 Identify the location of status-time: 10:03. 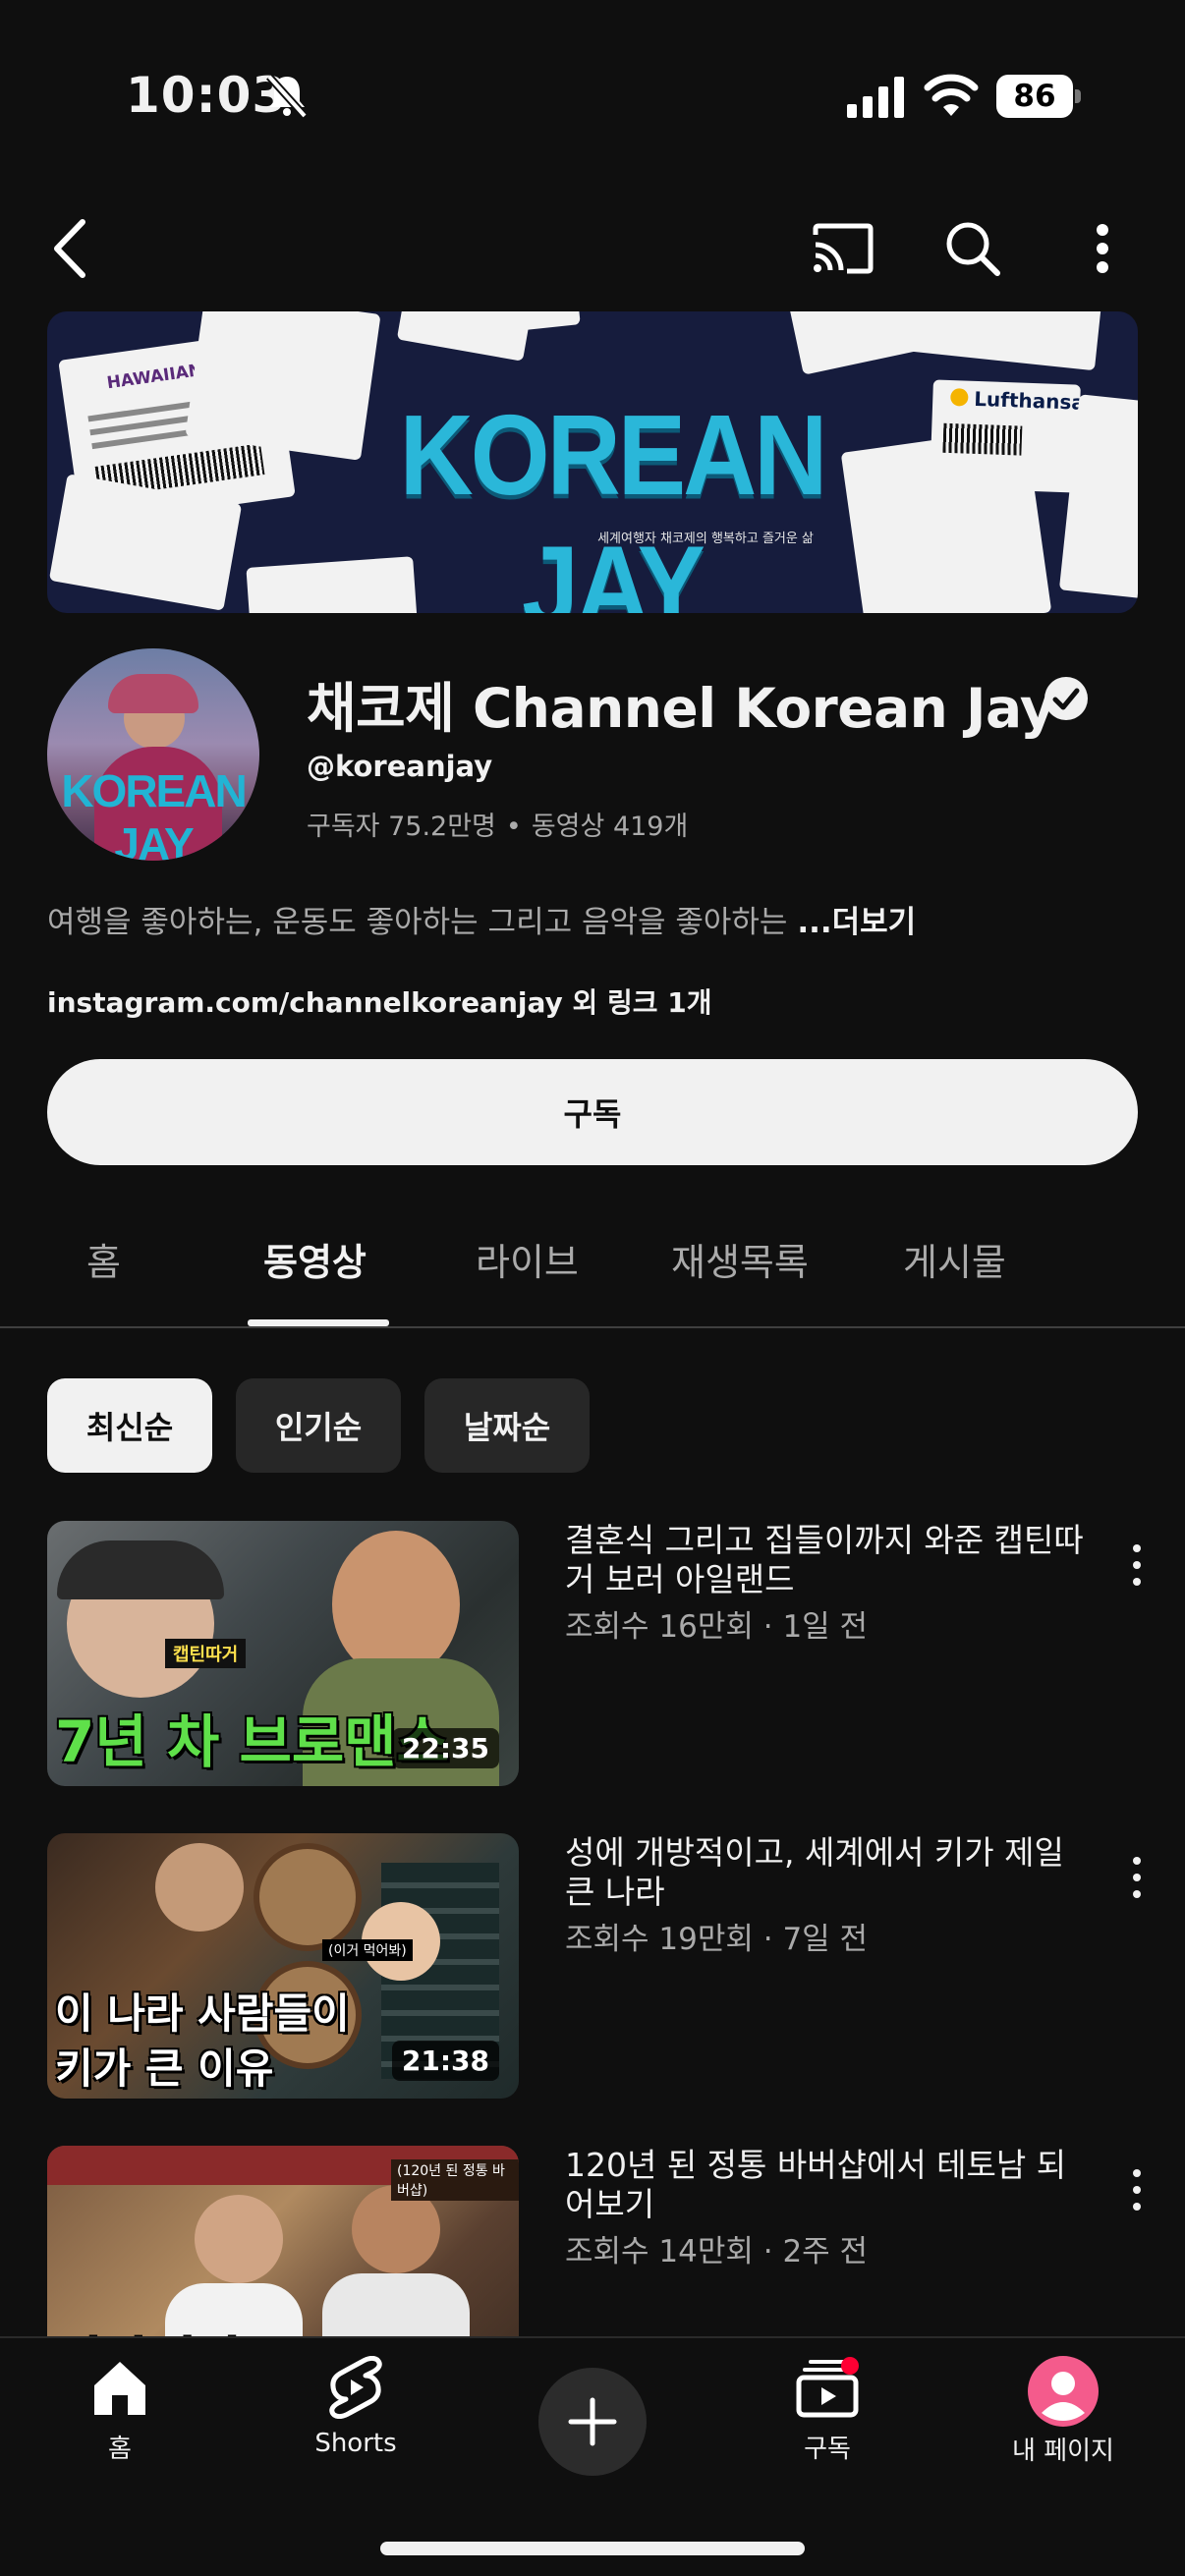
(207, 95).